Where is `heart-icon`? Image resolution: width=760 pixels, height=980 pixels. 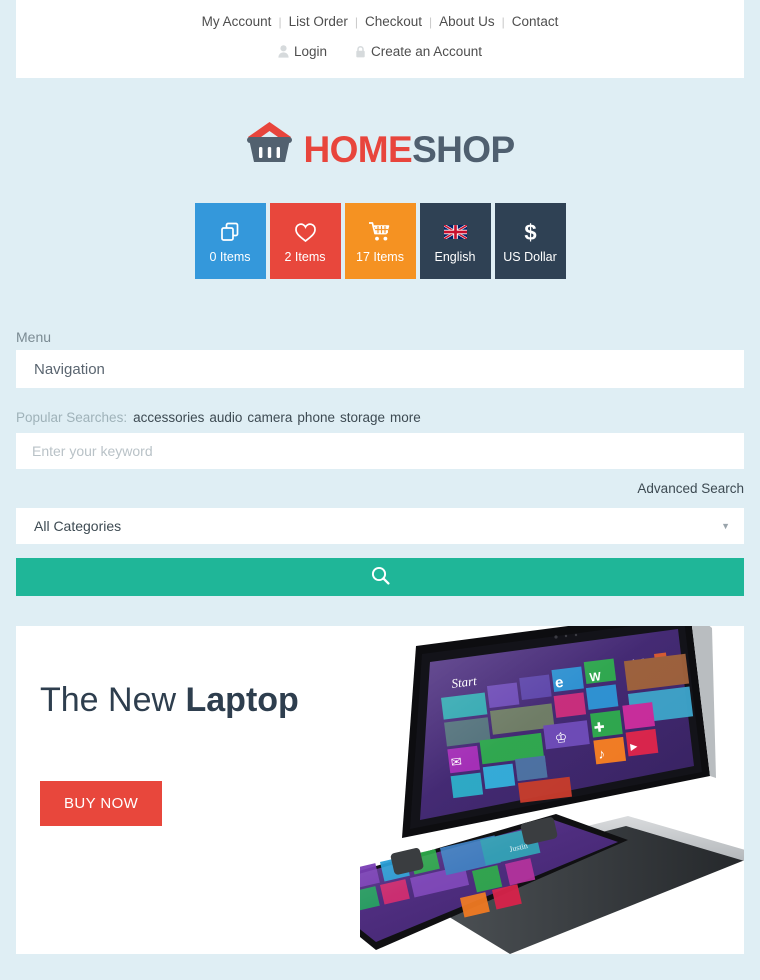
heart-icon is located at coordinates (305, 232).